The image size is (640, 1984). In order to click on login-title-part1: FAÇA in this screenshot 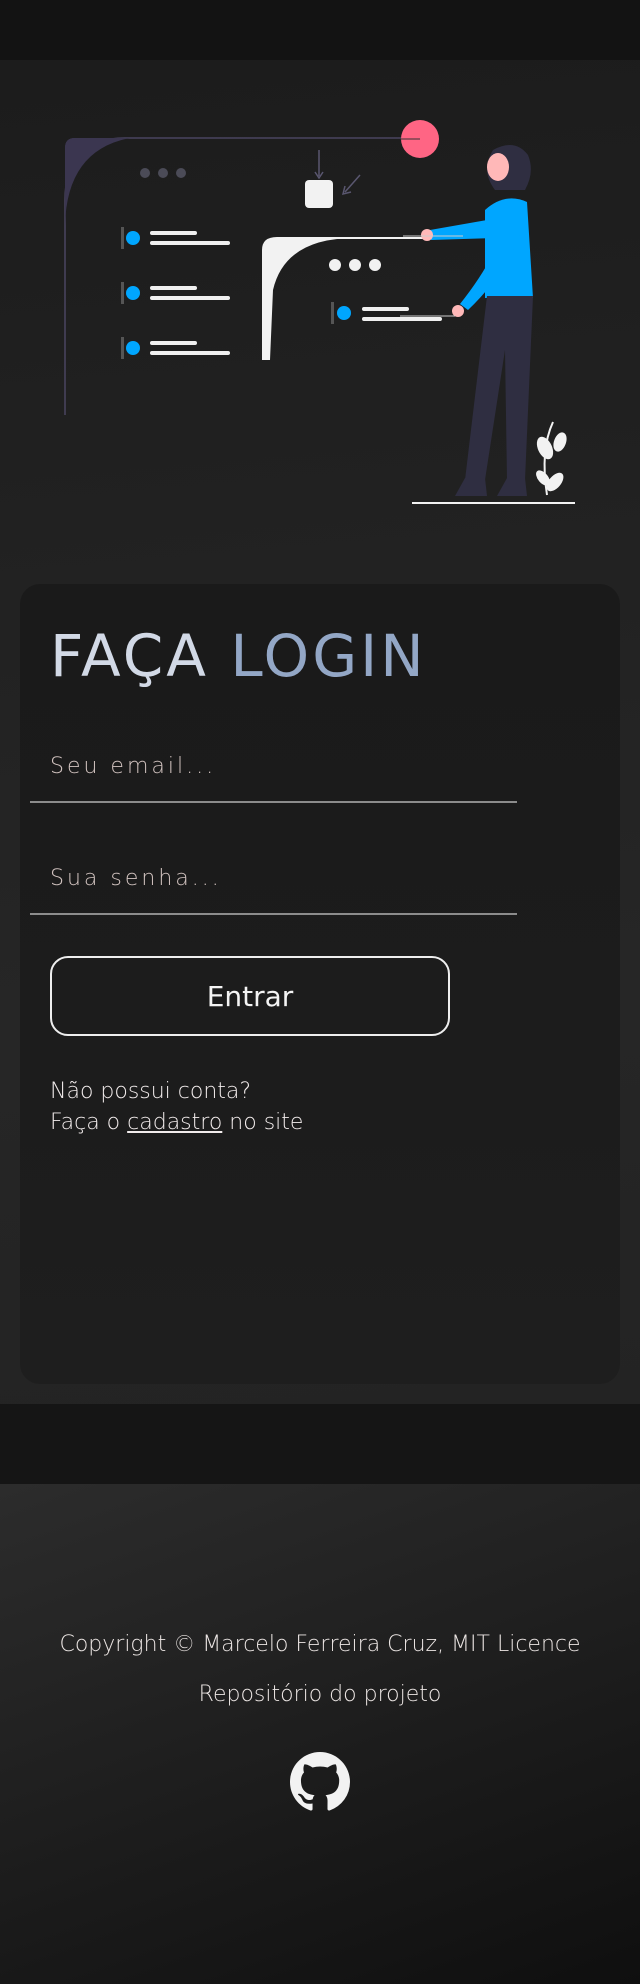, I will do `click(129, 656)`.